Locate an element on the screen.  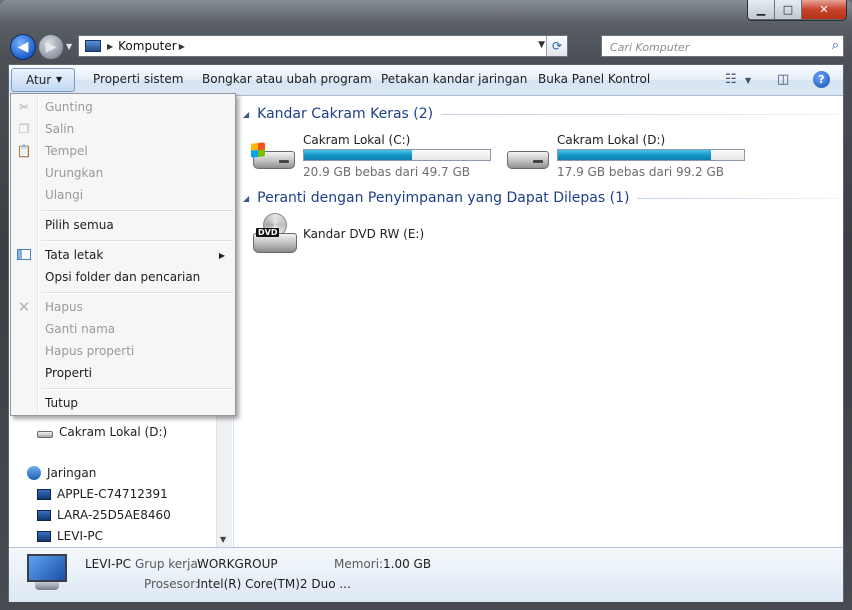
drive-name: Cakram Lokal (C:) is located at coordinates (357, 140).